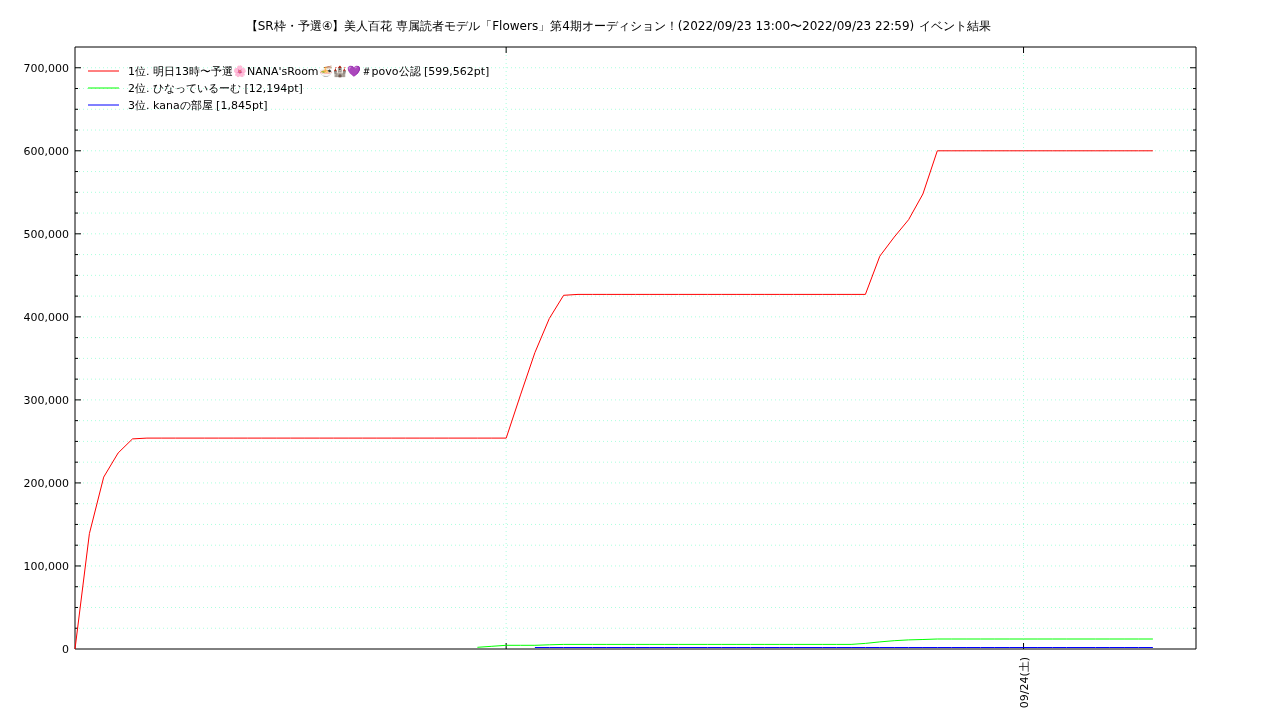  Describe the element at coordinates (1024, 683) in the screenshot. I see `x-axis-date-label: 09/24(土)` at that location.